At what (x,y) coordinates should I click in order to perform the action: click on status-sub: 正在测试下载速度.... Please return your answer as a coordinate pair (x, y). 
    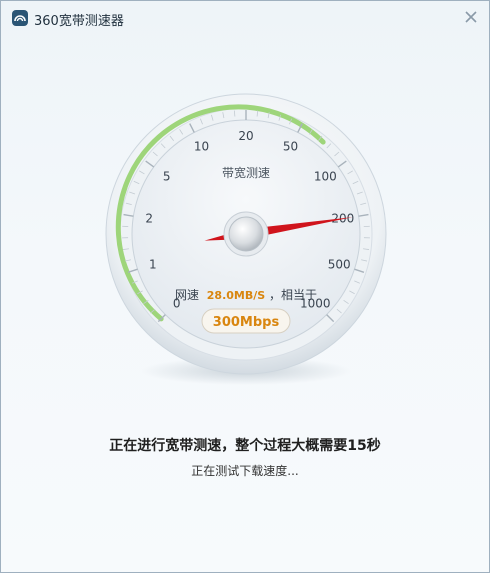
    Looking at the image, I should click on (245, 471).